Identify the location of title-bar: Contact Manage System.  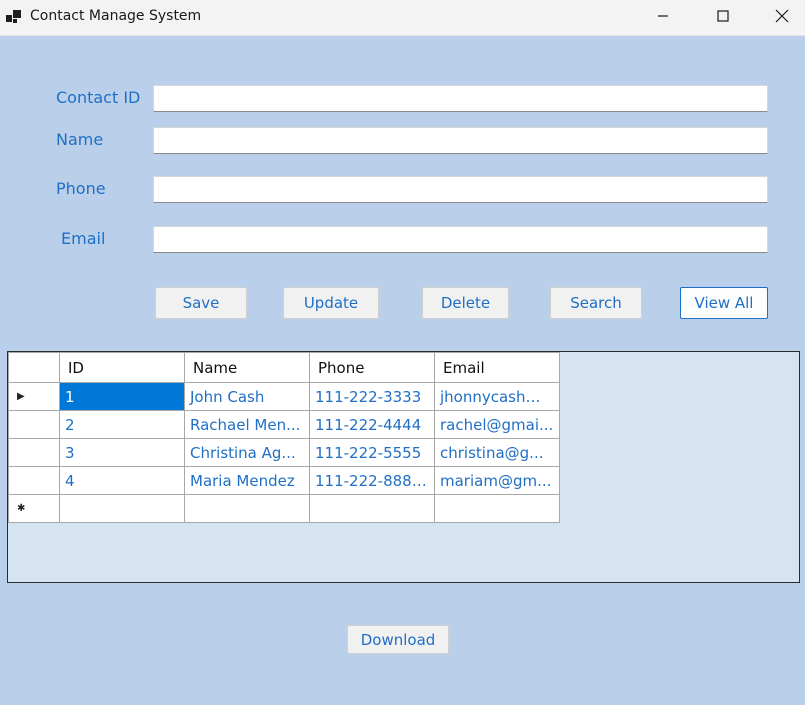
(402, 18).